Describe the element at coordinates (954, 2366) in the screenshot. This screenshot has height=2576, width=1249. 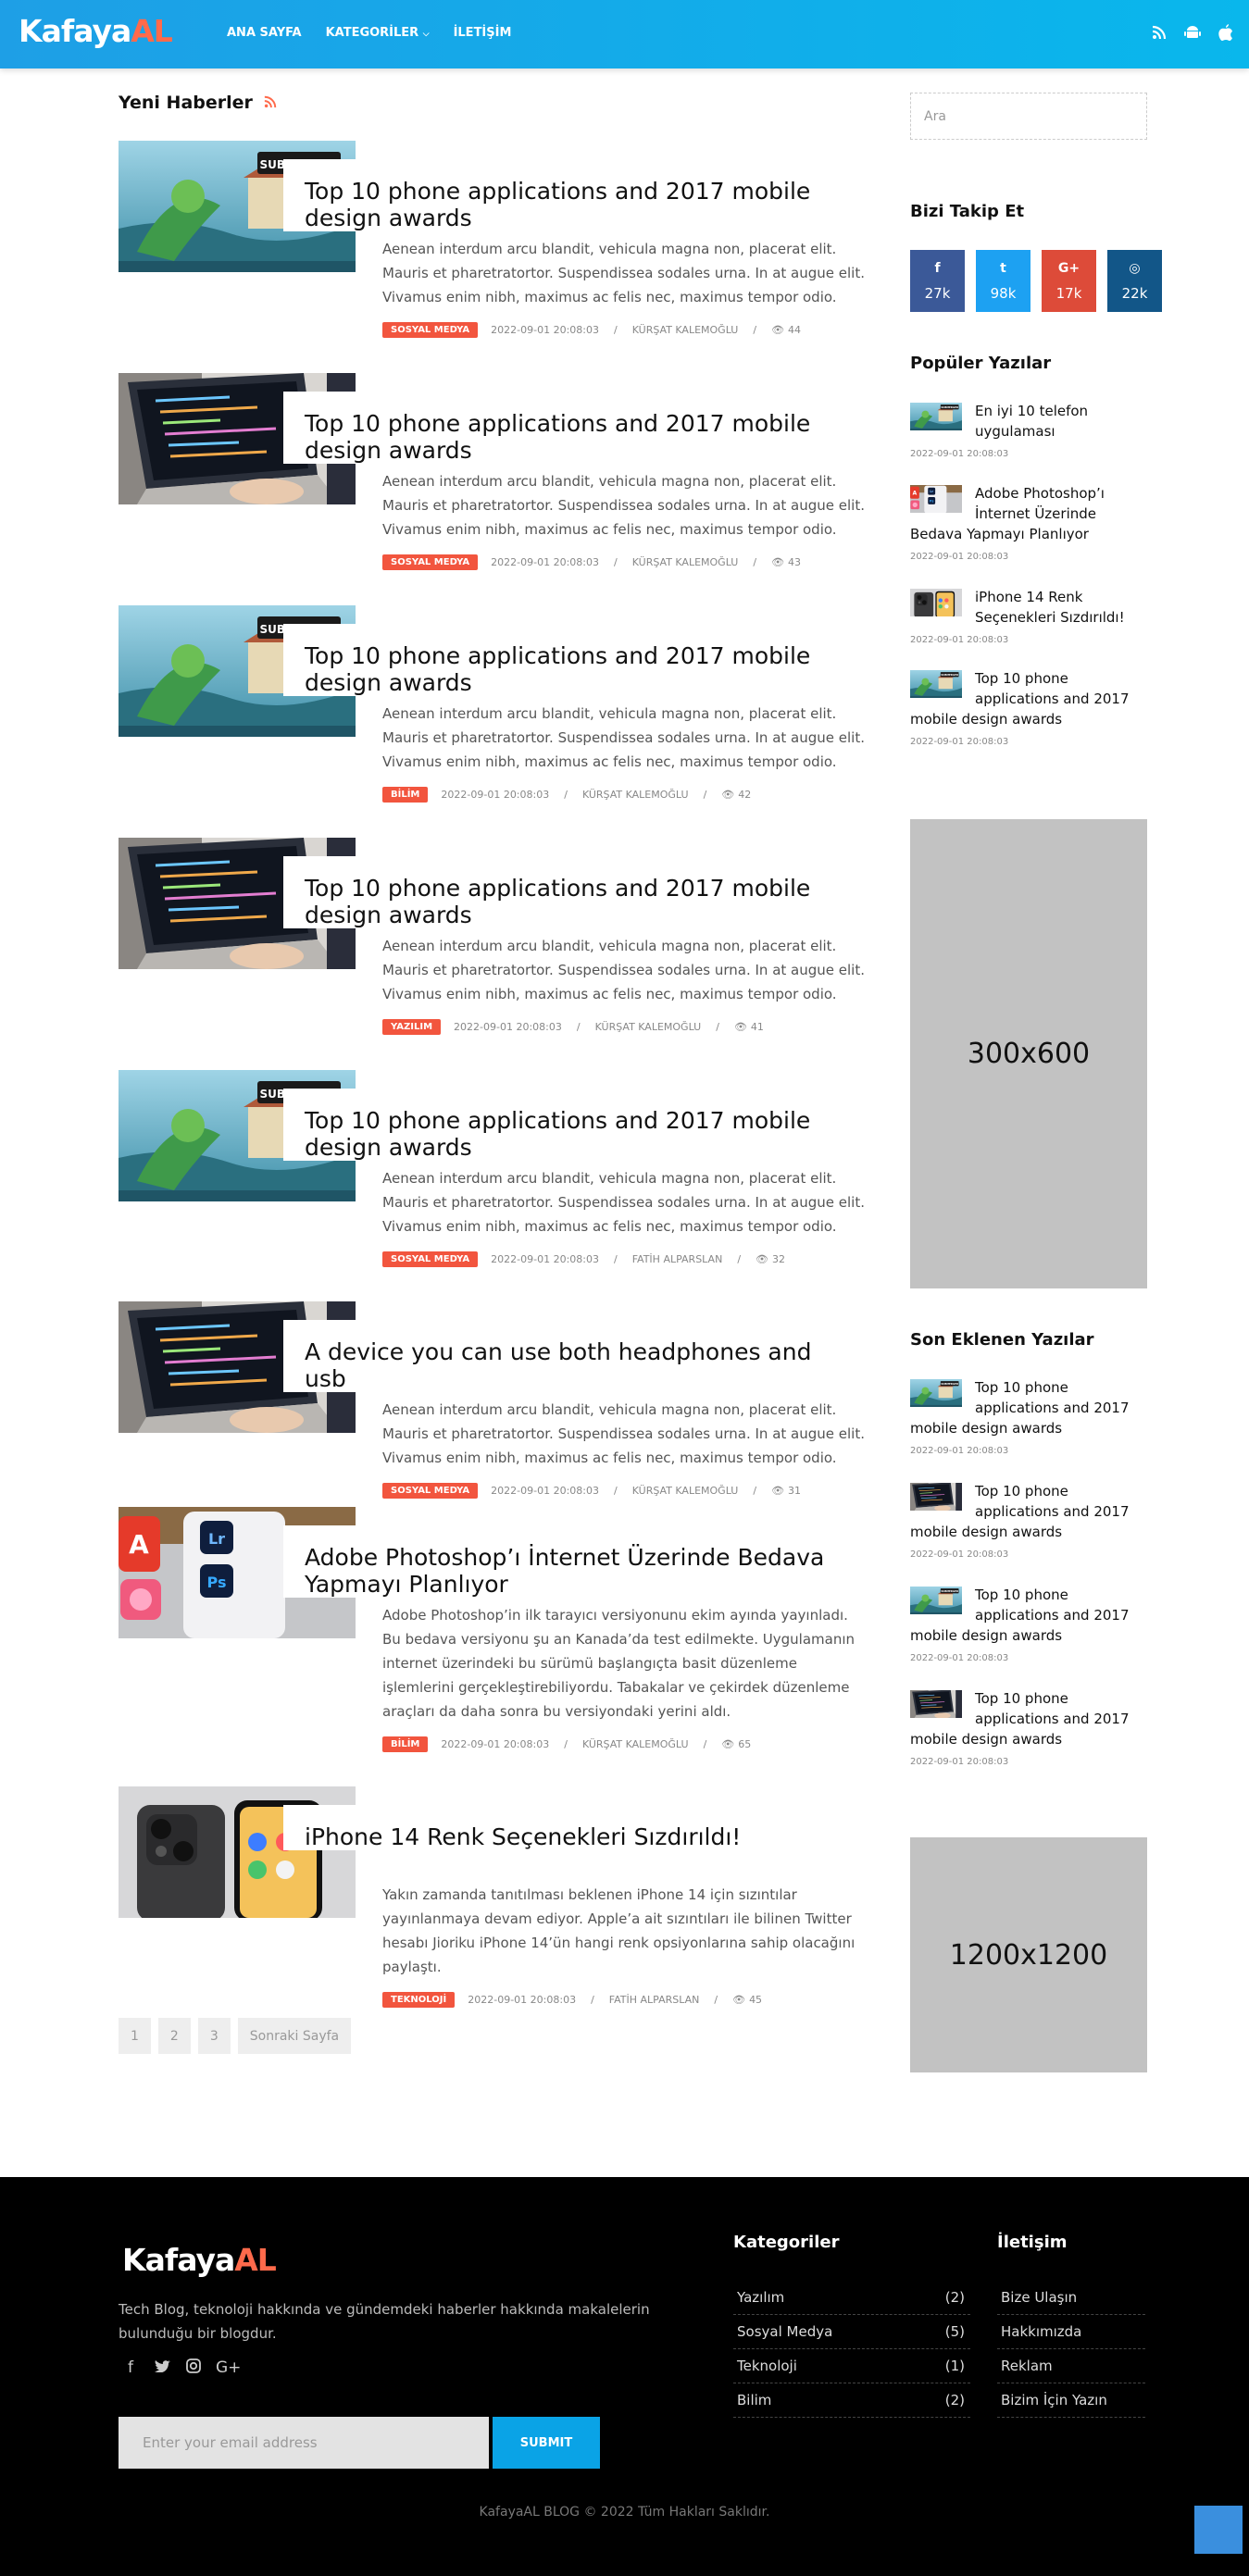
I see `category-count: (1)` at that location.